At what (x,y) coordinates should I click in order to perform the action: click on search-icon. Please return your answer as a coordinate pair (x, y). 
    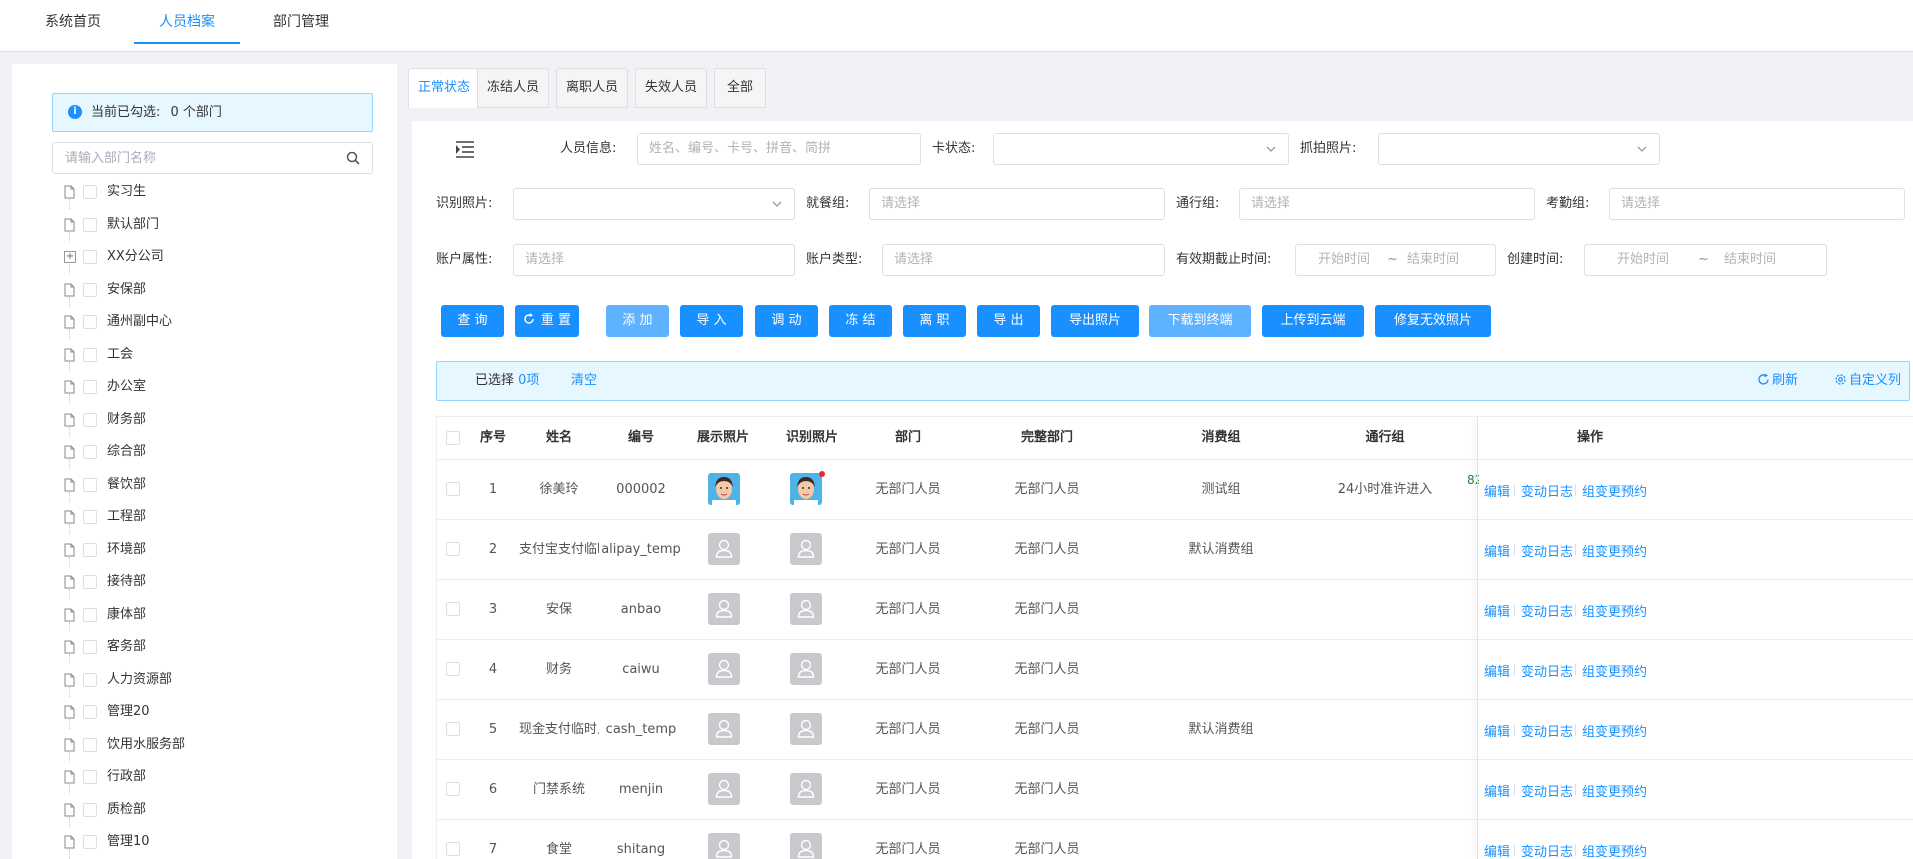
    Looking at the image, I should click on (353, 158).